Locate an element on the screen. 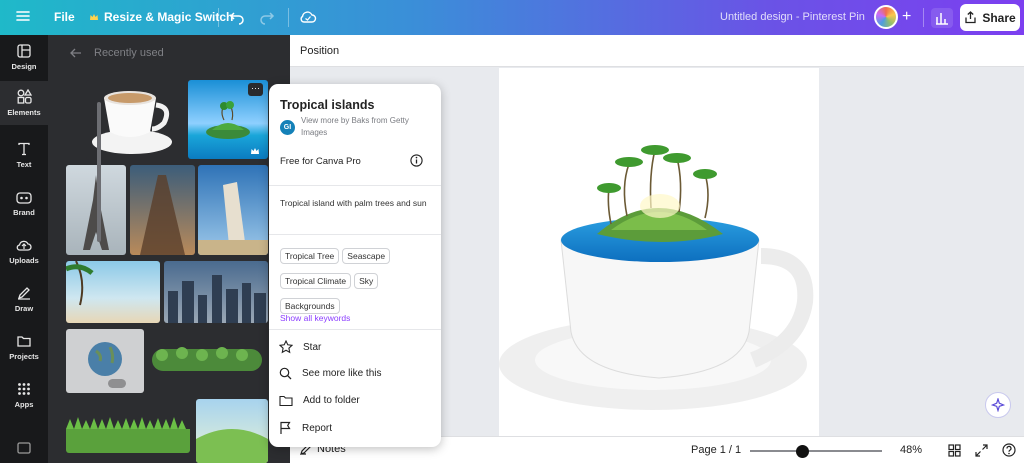 This screenshot has height=463, width=1024. rail-label: Projects is located at coordinates (24, 356).